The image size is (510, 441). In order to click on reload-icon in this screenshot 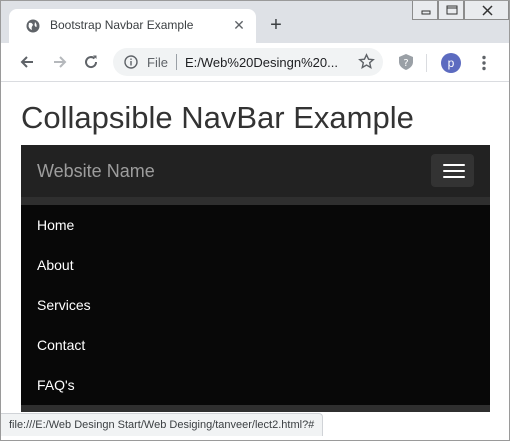, I will do `click(91, 62)`.